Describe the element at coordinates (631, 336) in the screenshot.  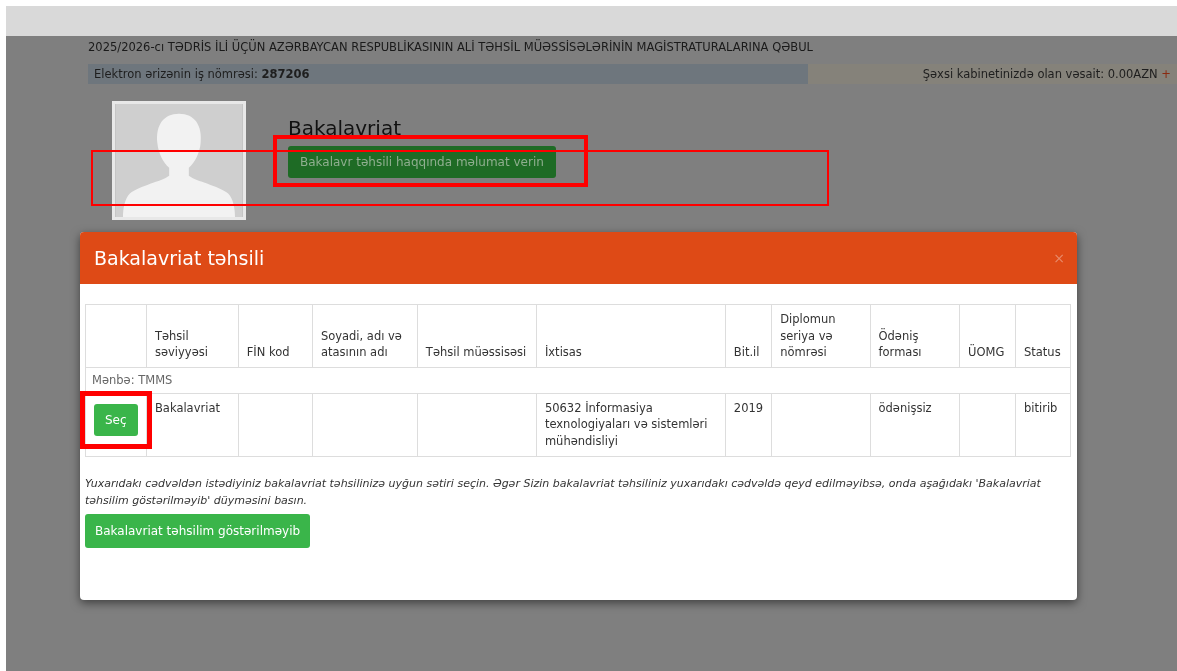
I see `column-header: İxtisas` at that location.